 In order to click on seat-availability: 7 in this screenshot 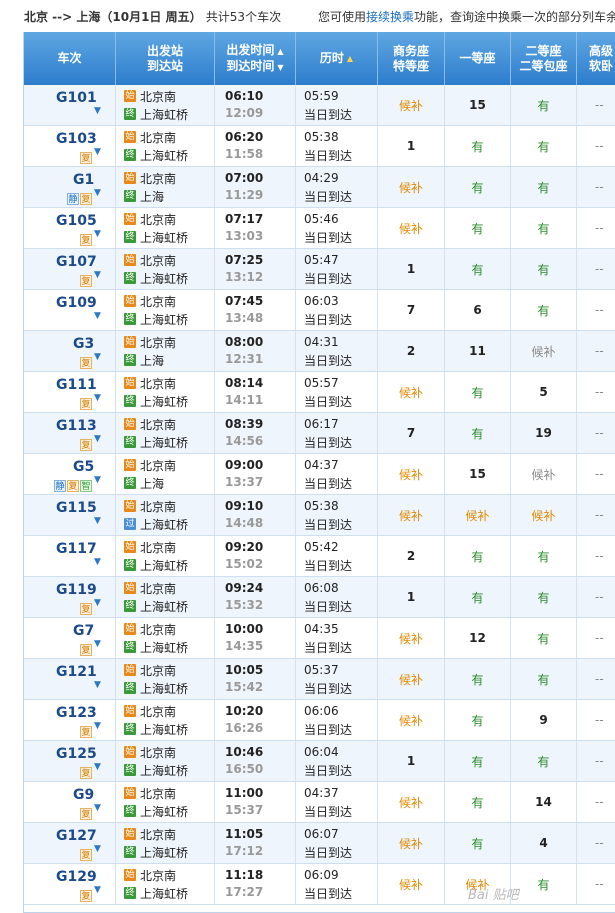, I will do `click(411, 310)`.